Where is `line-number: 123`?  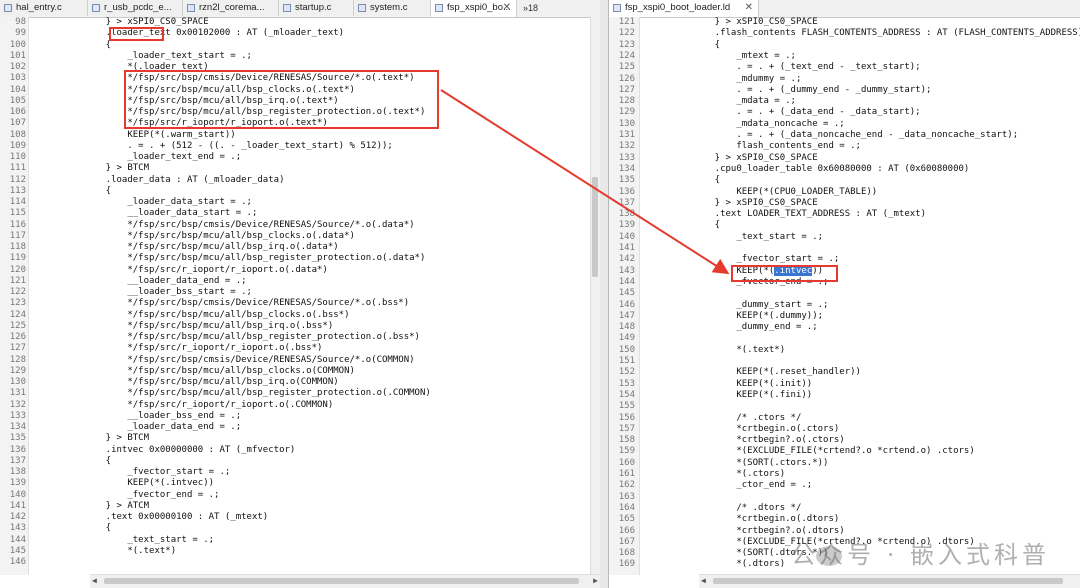
line-number: 123 is located at coordinates (626, 44).